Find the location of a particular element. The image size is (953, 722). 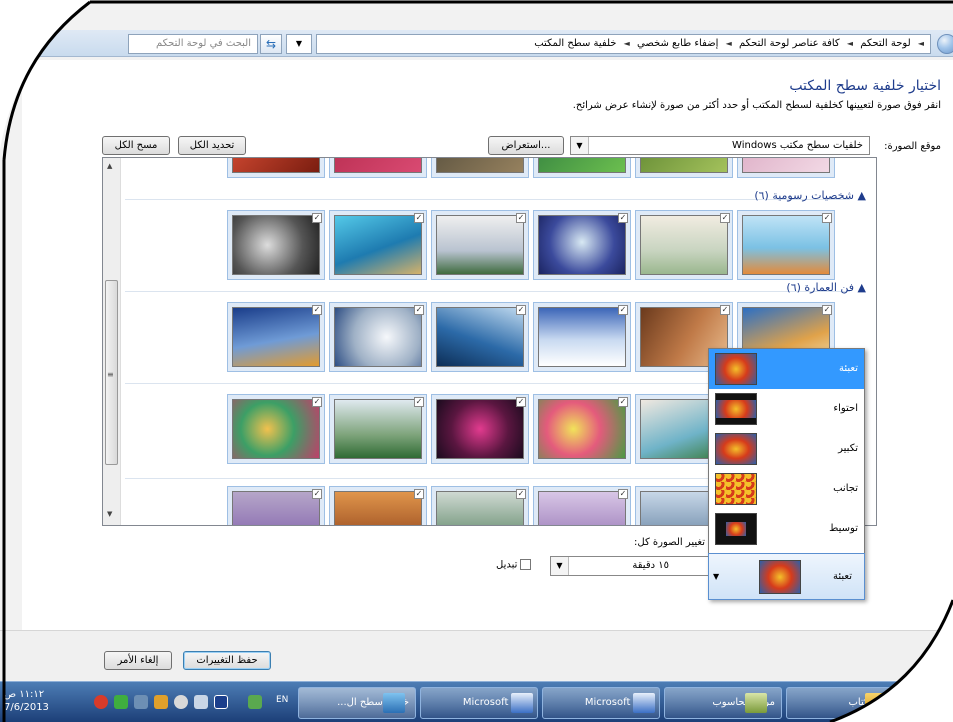

language-indicator: EN is located at coordinates (282, 700).